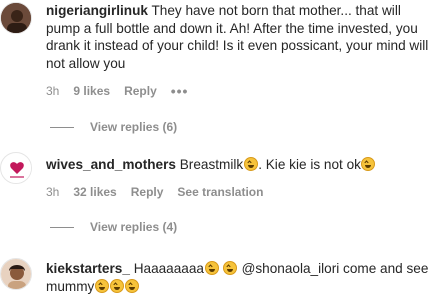 This screenshot has height=306, width=440. I want to click on comment-username: kiekstarters_, so click(88, 268).